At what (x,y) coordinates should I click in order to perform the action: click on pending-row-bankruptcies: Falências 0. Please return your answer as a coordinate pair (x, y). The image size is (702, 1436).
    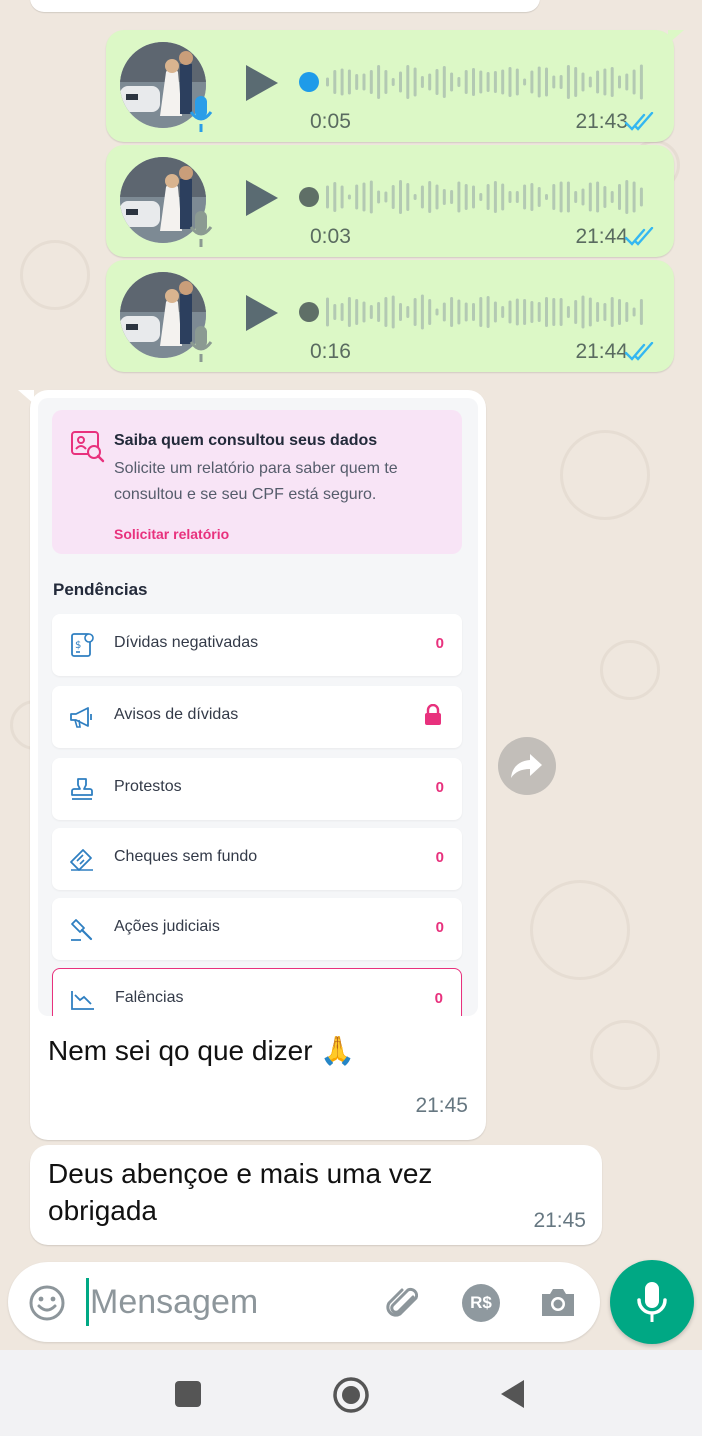
    Looking at the image, I should click on (257, 992).